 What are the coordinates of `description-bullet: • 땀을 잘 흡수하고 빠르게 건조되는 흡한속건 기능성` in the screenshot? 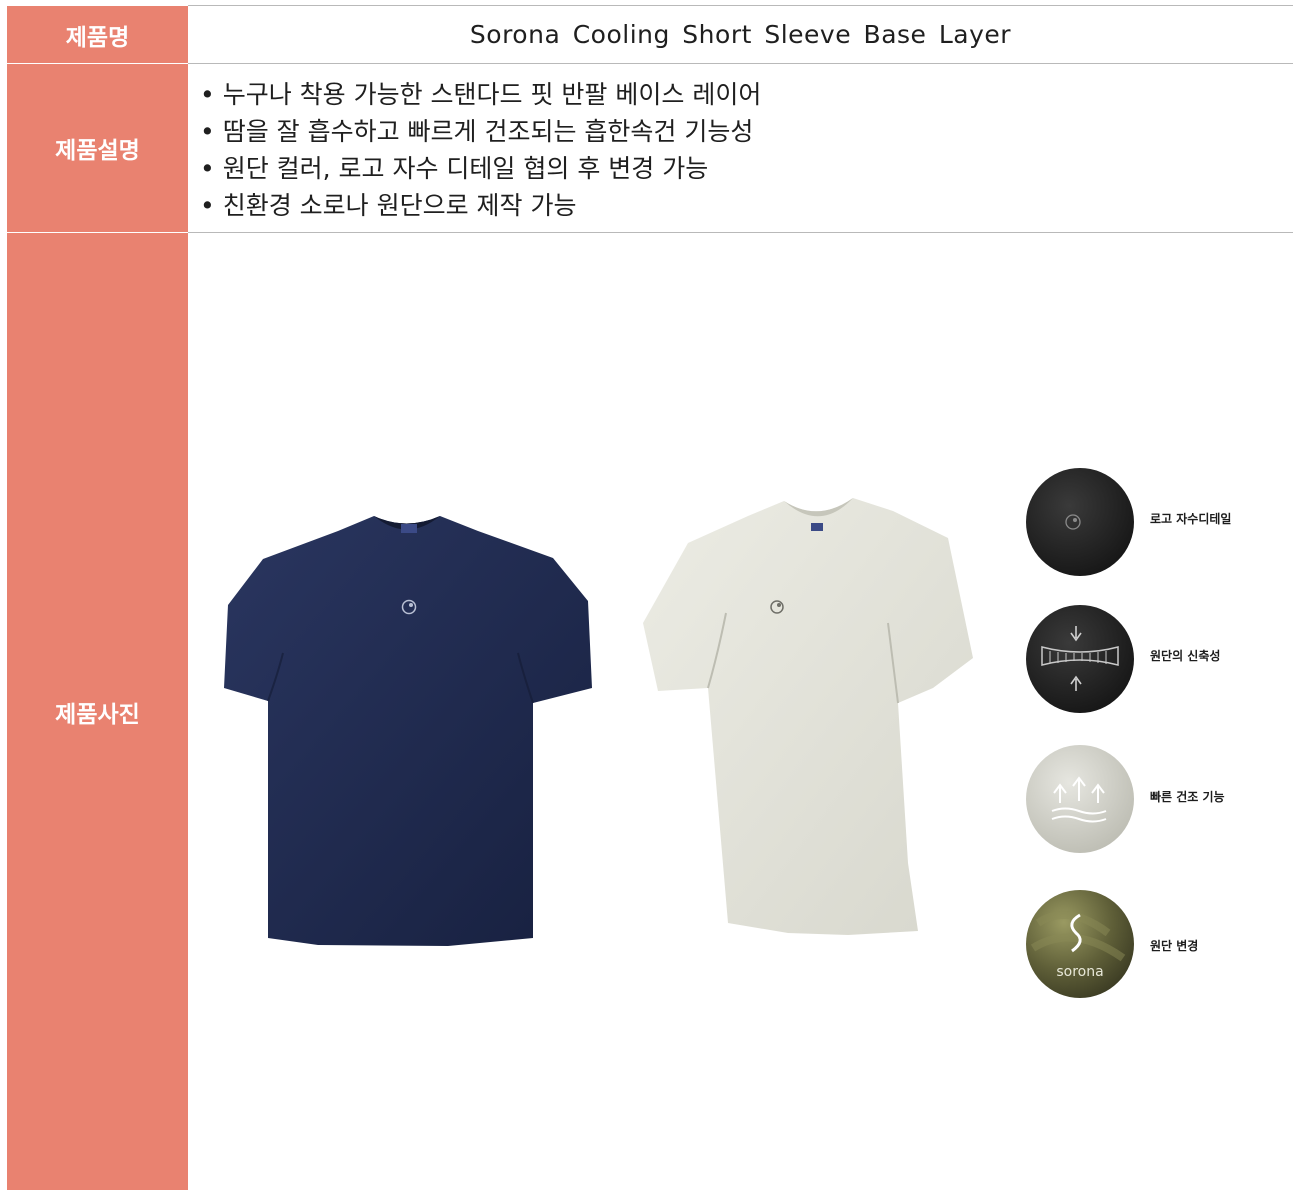 It's located at (477, 131).